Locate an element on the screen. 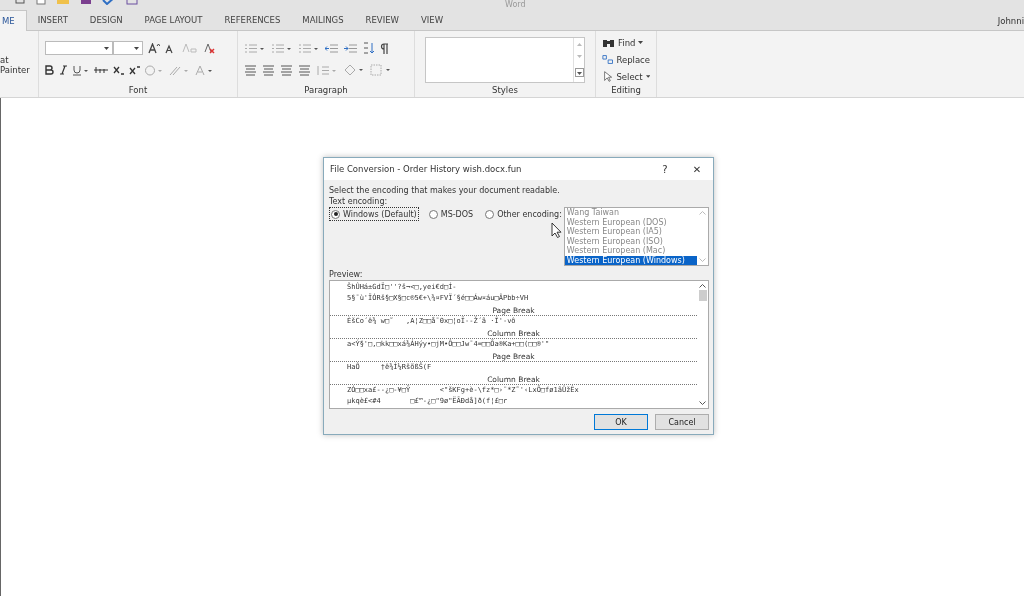 This screenshot has height=596, width=1024. editing-button: Select is located at coordinates (626, 76).